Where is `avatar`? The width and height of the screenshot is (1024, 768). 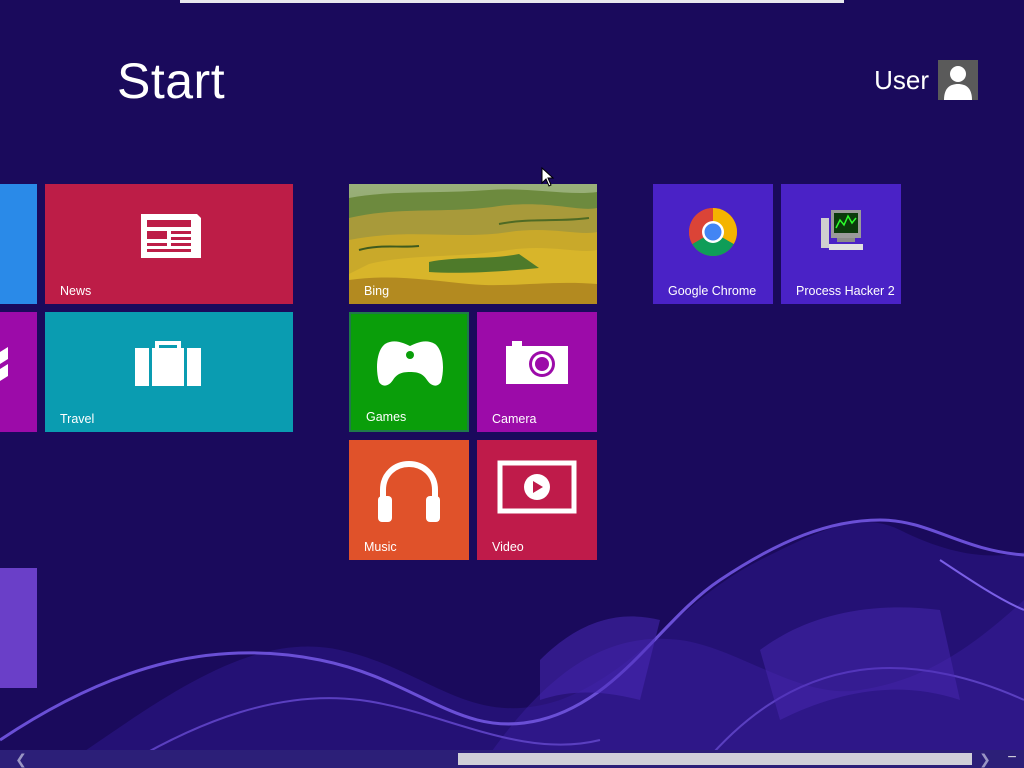 avatar is located at coordinates (958, 80).